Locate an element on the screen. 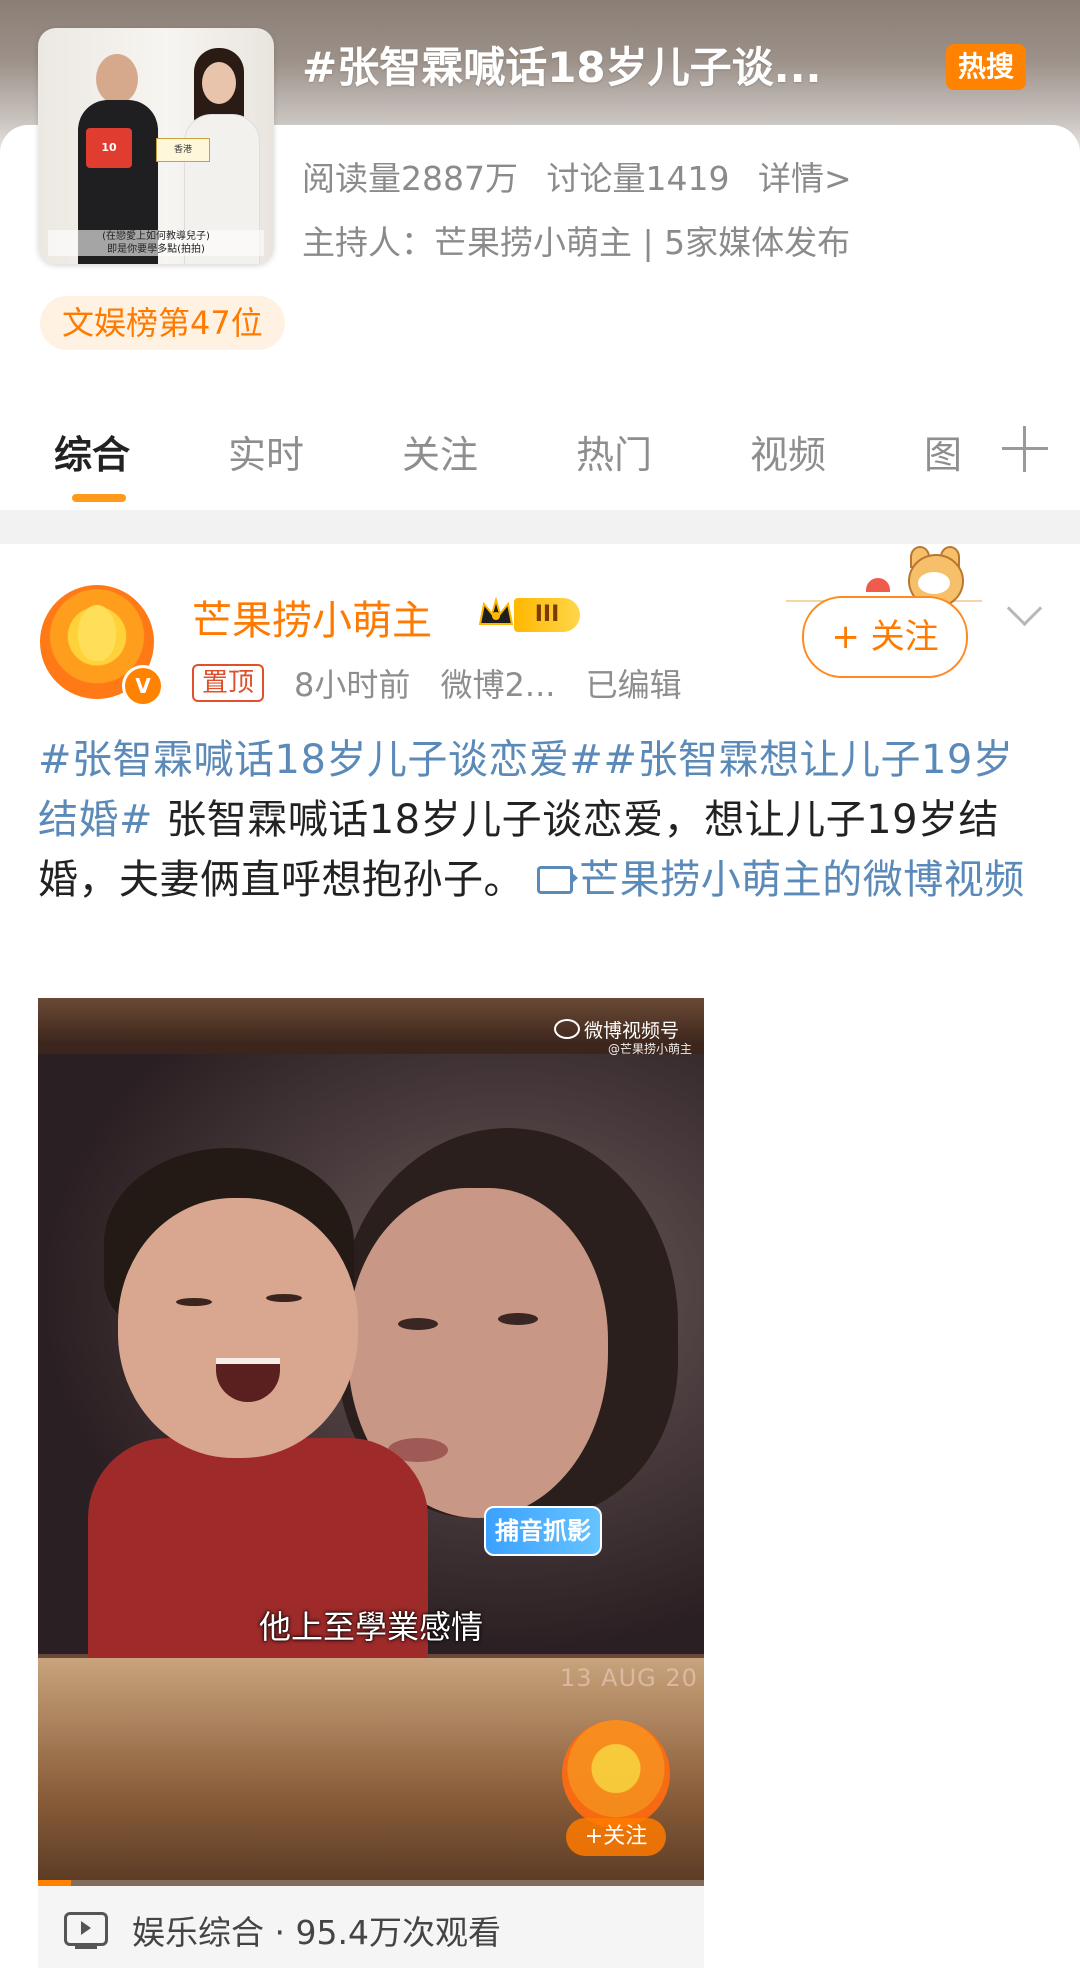 This screenshot has width=1080, height=1968. tab-images: 图 is located at coordinates (943, 451).